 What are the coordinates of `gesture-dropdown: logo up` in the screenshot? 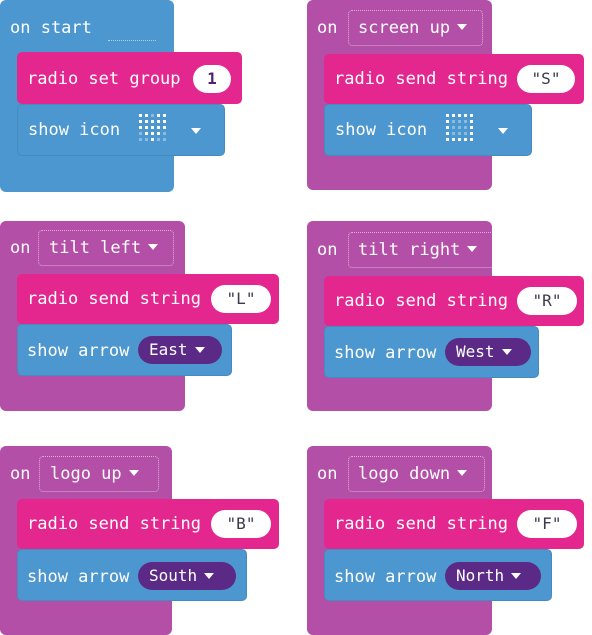 It's located at (99, 474).